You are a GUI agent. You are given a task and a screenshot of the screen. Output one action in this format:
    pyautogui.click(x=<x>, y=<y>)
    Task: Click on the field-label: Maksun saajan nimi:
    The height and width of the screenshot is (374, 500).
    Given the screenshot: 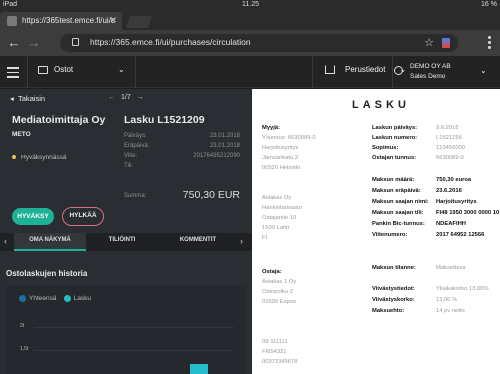 What is the action you would take?
    pyautogui.click(x=400, y=202)
    